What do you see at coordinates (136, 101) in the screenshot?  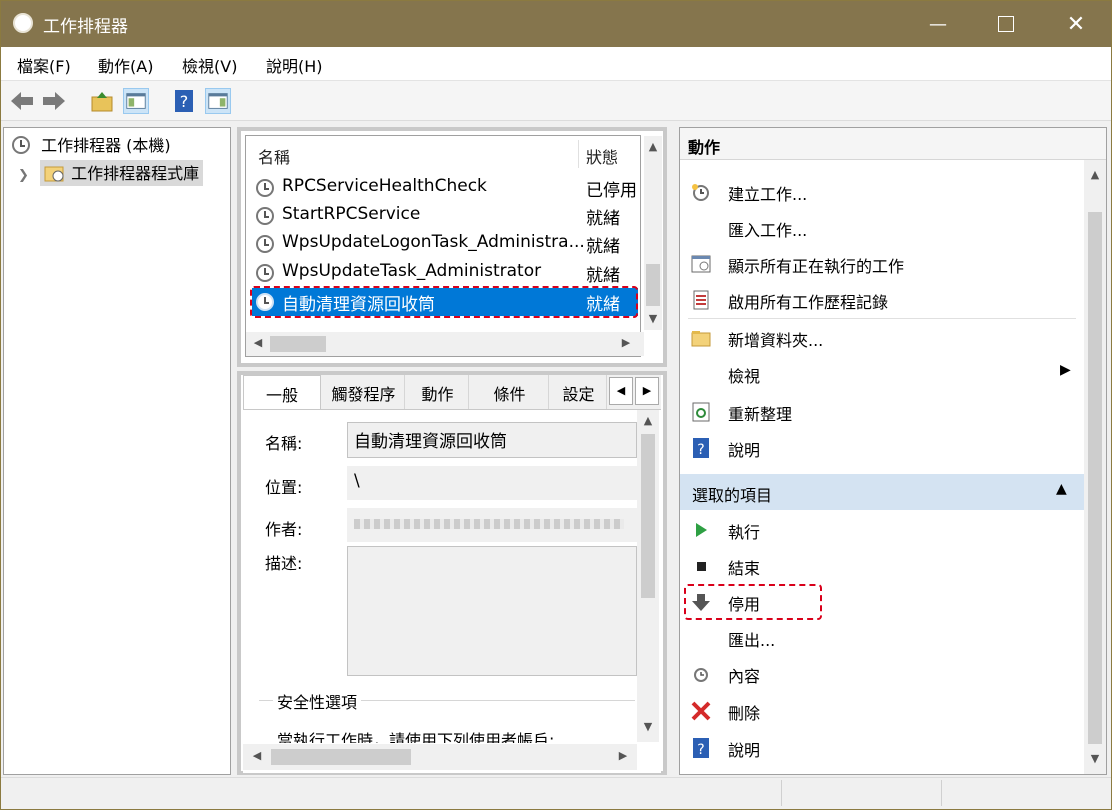 I see `show-hide-console-tree-icon` at bounding box center [136, 101].